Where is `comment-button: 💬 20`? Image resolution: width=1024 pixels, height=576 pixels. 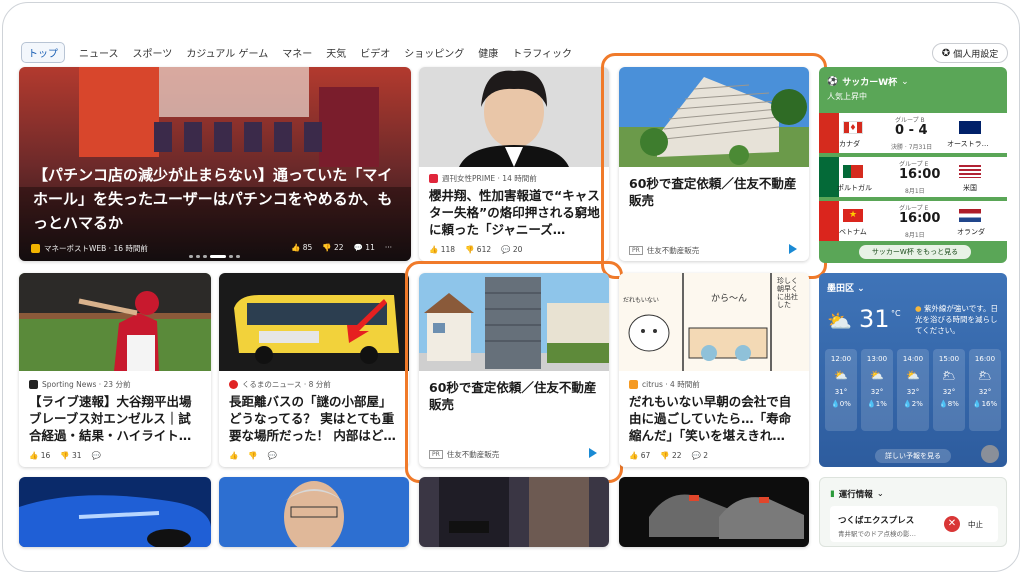 comment-button: 💬 20 is located at coordinates (511, 249).